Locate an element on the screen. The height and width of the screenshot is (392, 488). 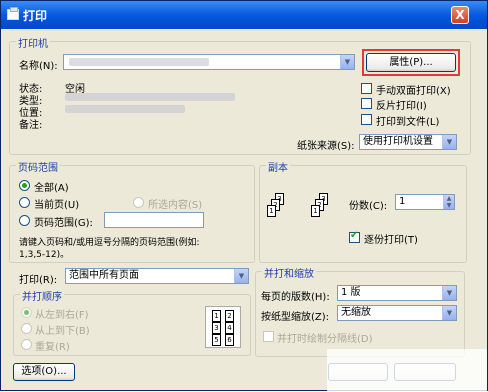
copies-spinner: 1 ▲ ▼ is located at coordinates (425, 202).